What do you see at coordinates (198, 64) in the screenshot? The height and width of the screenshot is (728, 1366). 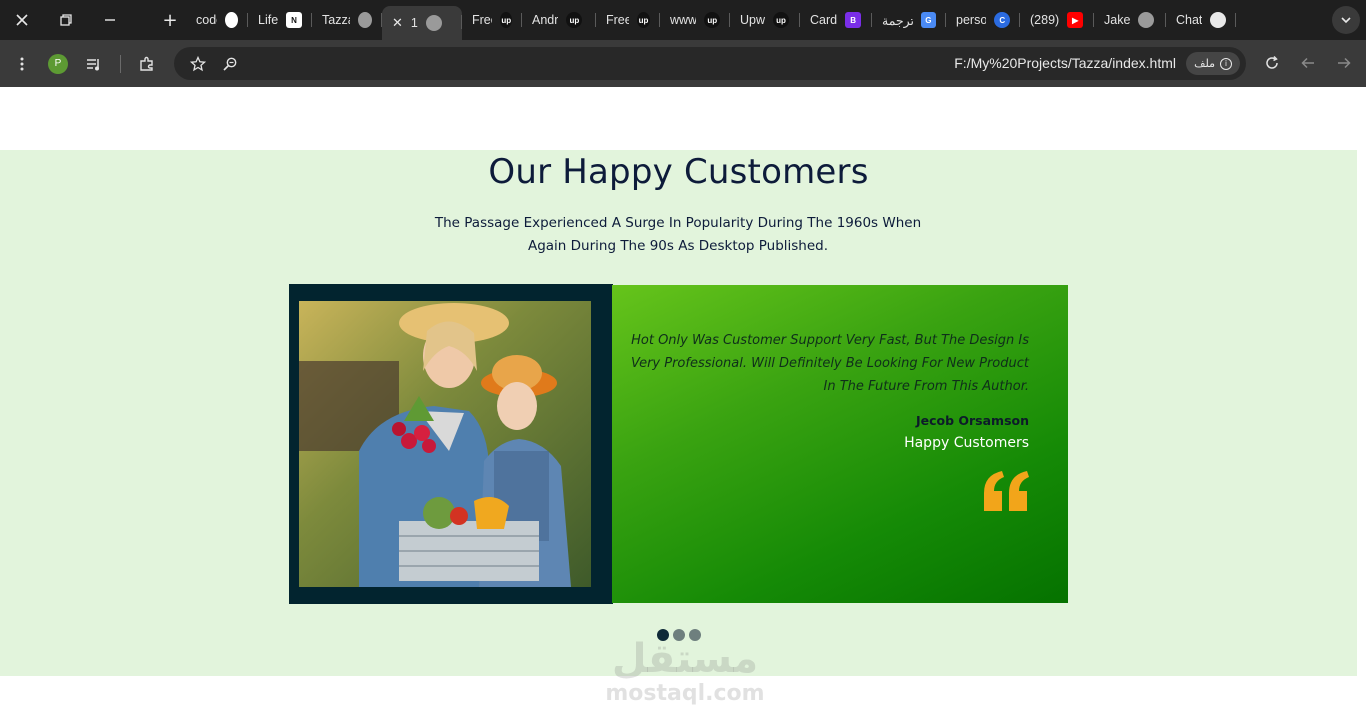 I see `bookmark-star-icon` at bounding box center [198, 64].